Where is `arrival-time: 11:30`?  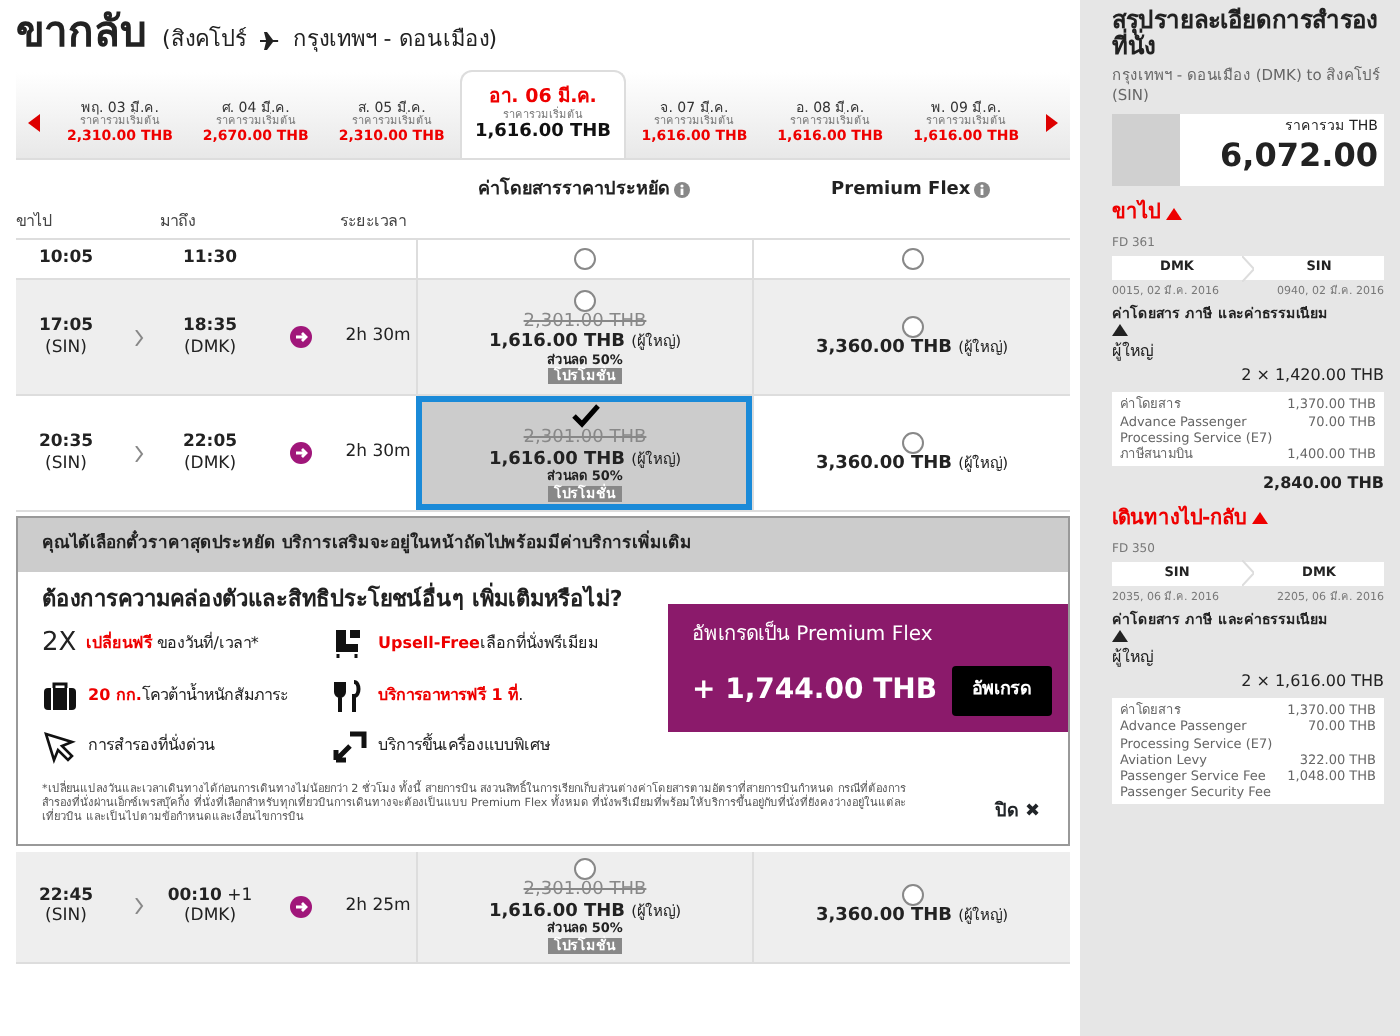 arrival-time: 11:30 is located at coordinates (210, 258).